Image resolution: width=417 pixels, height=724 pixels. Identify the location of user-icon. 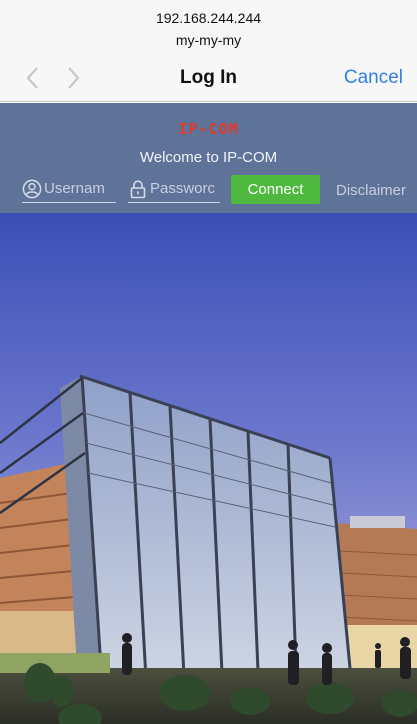
(32, 188).